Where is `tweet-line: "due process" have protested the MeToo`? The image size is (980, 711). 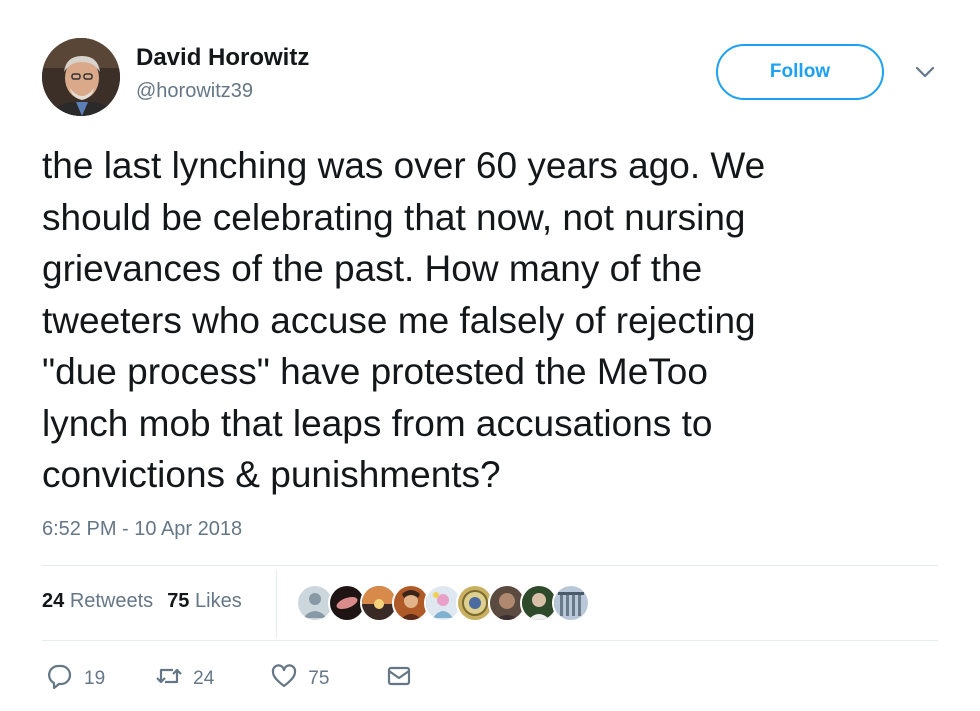
tweet-line: "due process" have protested the MeToo is located at coordinates (375, 371).